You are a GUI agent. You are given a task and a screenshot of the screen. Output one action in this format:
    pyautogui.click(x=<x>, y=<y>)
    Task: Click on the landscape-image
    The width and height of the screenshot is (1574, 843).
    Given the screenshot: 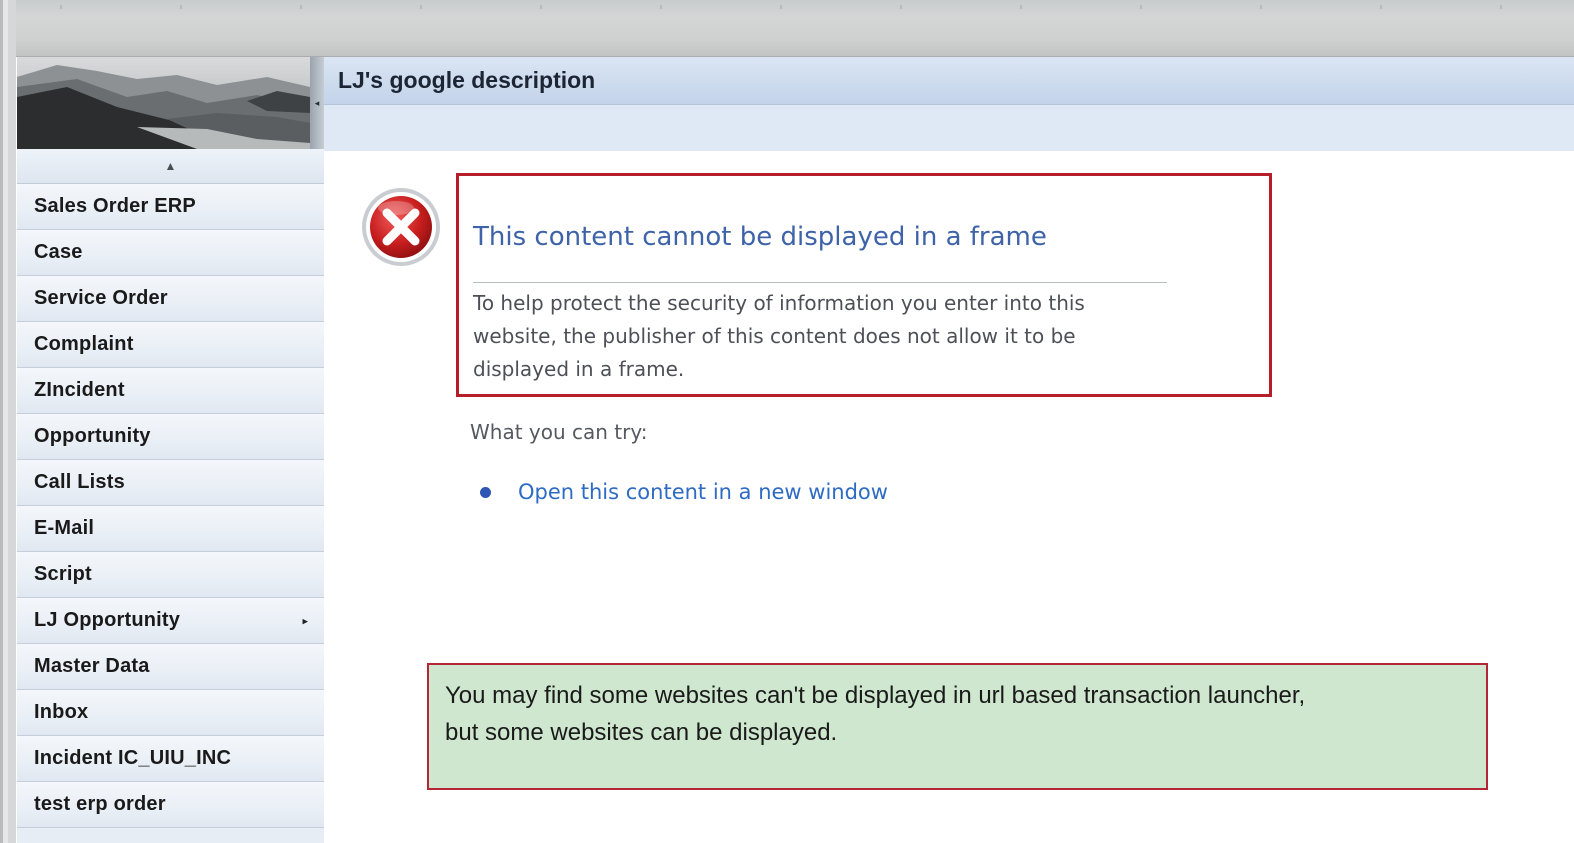 What is the action you would take?
    pyautogui.click(x=163, y=103)
    